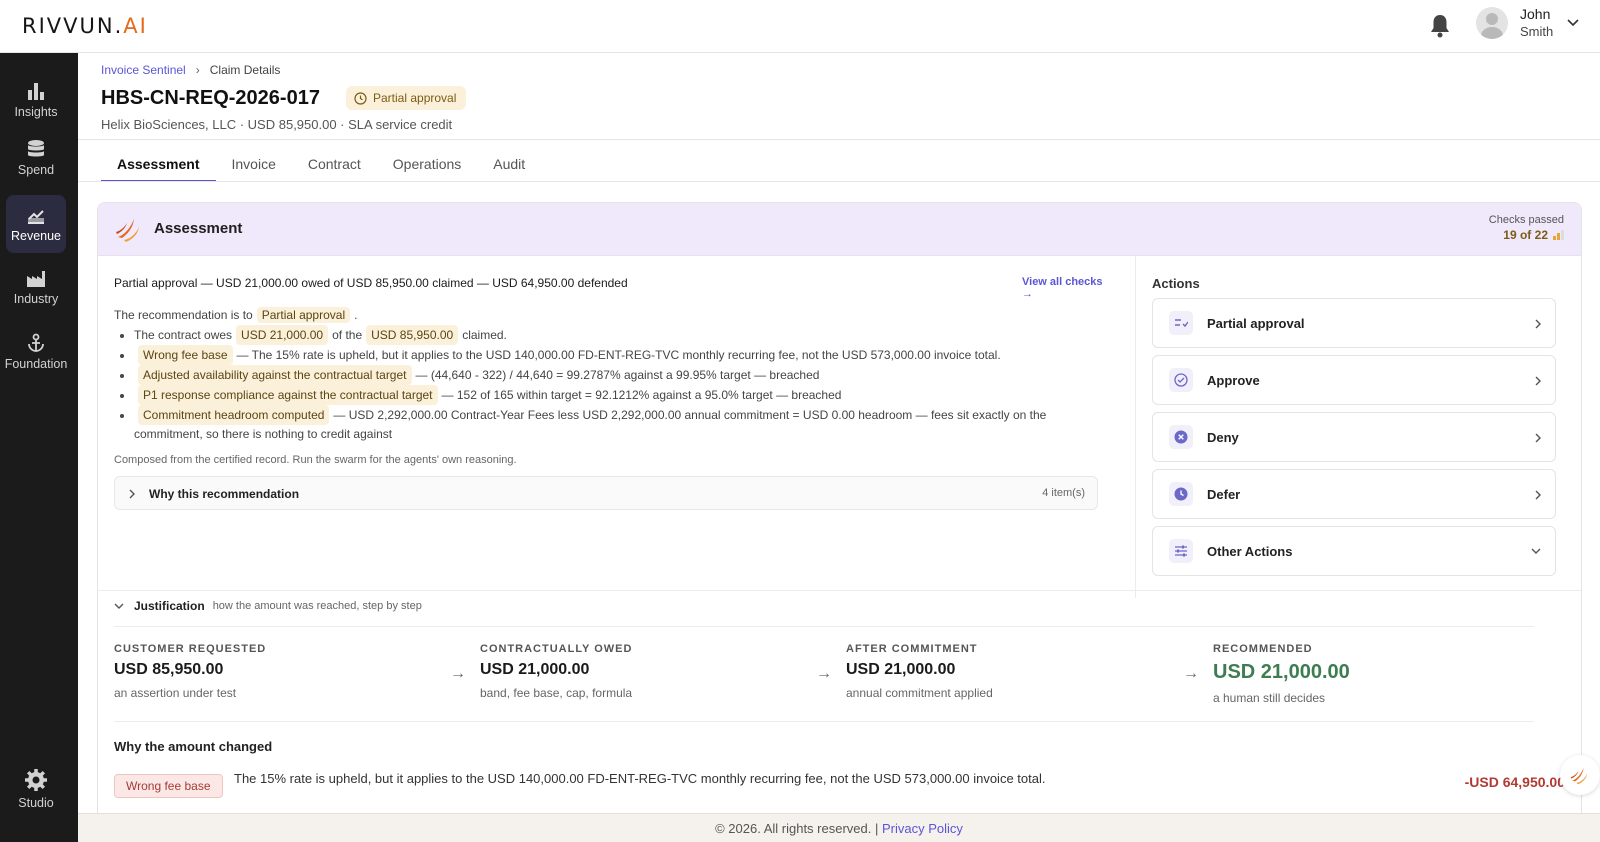 The height and width of the screenshot is (842, 1600). I want to click on sidebar-item-industry: Industry, so click(36, 288).